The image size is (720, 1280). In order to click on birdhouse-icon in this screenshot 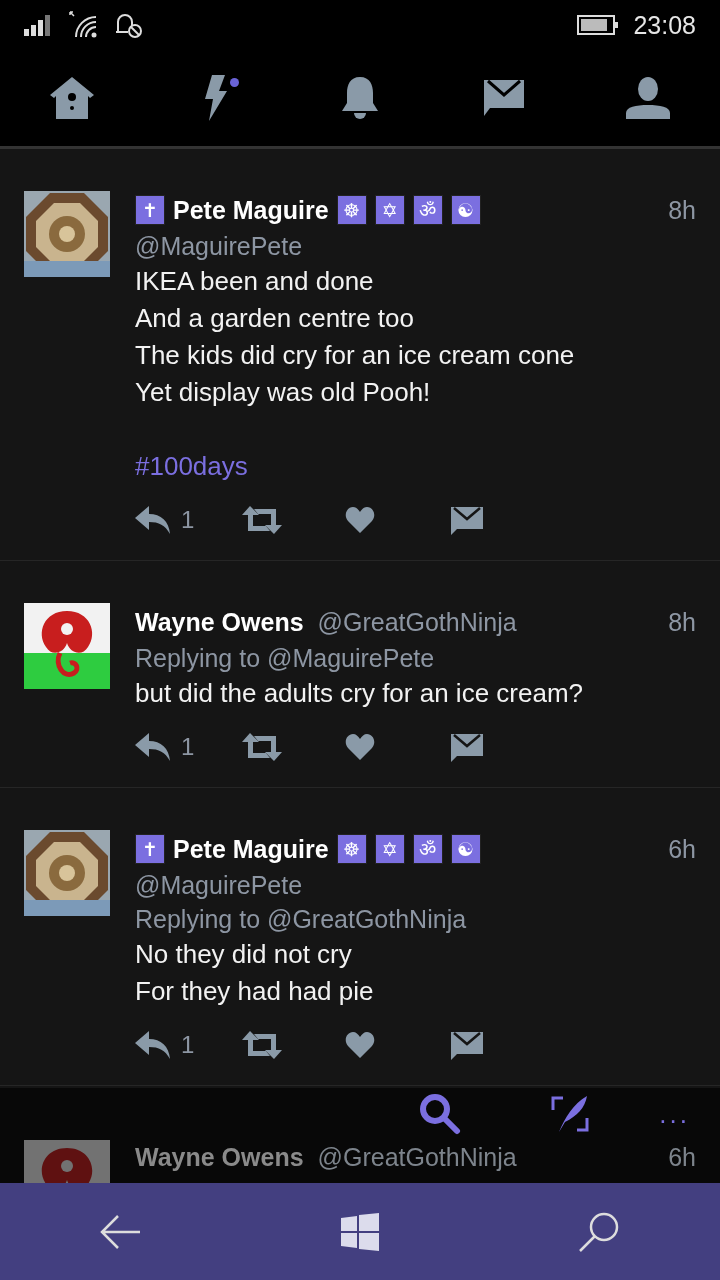, I will do `click(72, 98)`.